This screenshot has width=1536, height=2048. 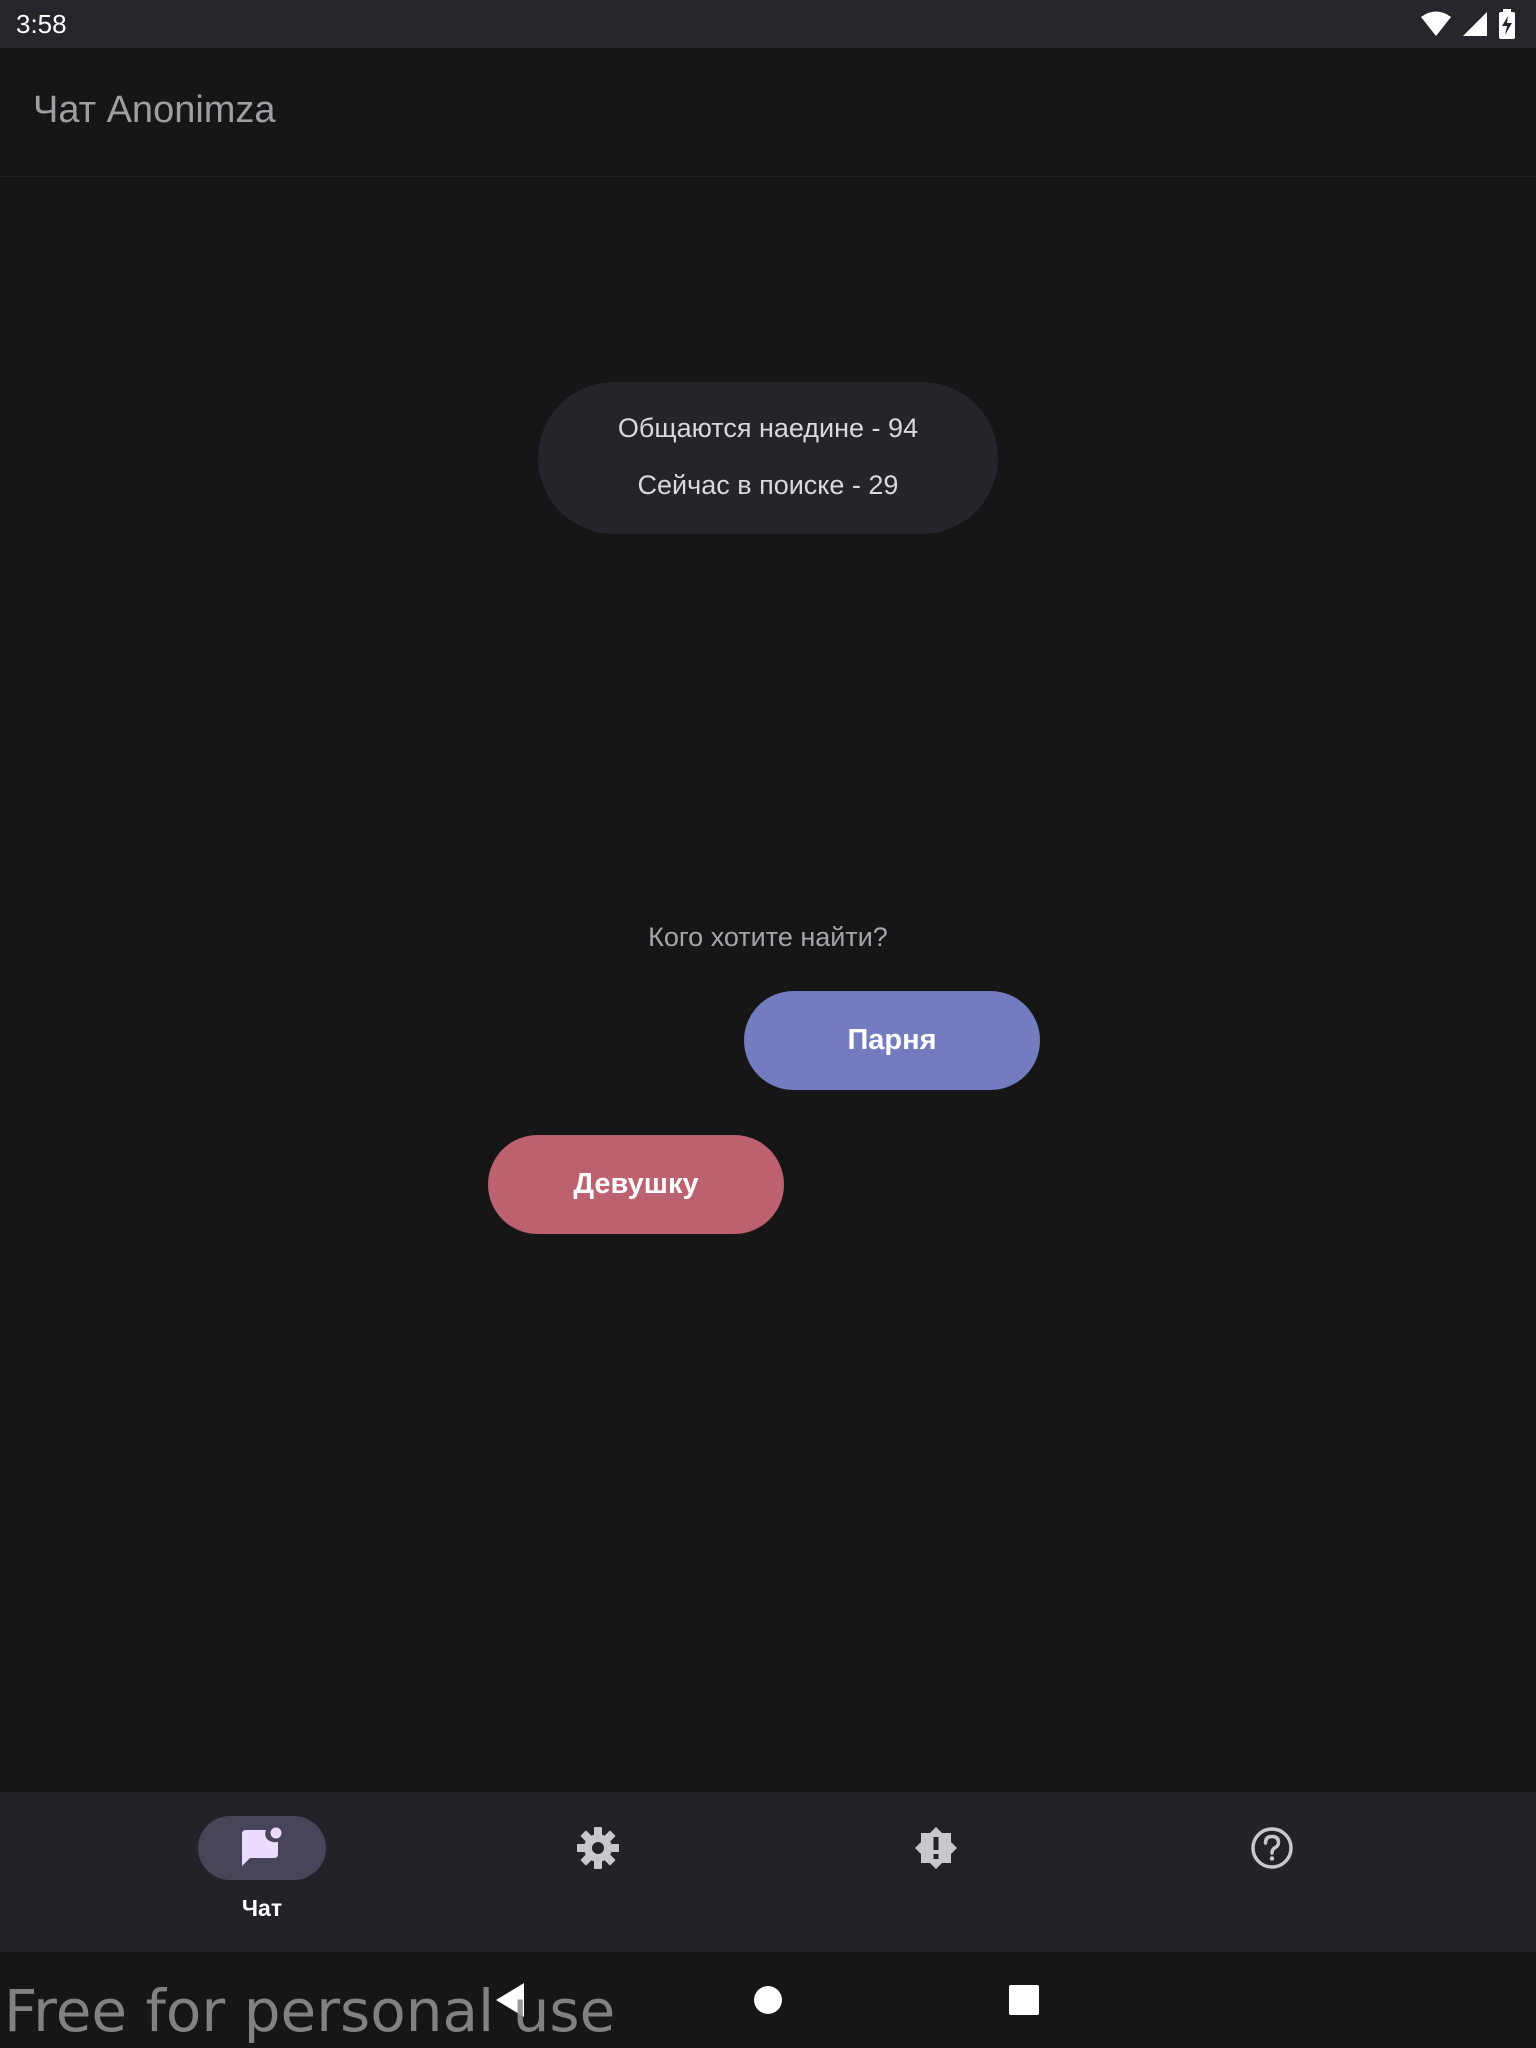 I want to click on nav-label-chat: Чат, so click(x=262, y=1908).